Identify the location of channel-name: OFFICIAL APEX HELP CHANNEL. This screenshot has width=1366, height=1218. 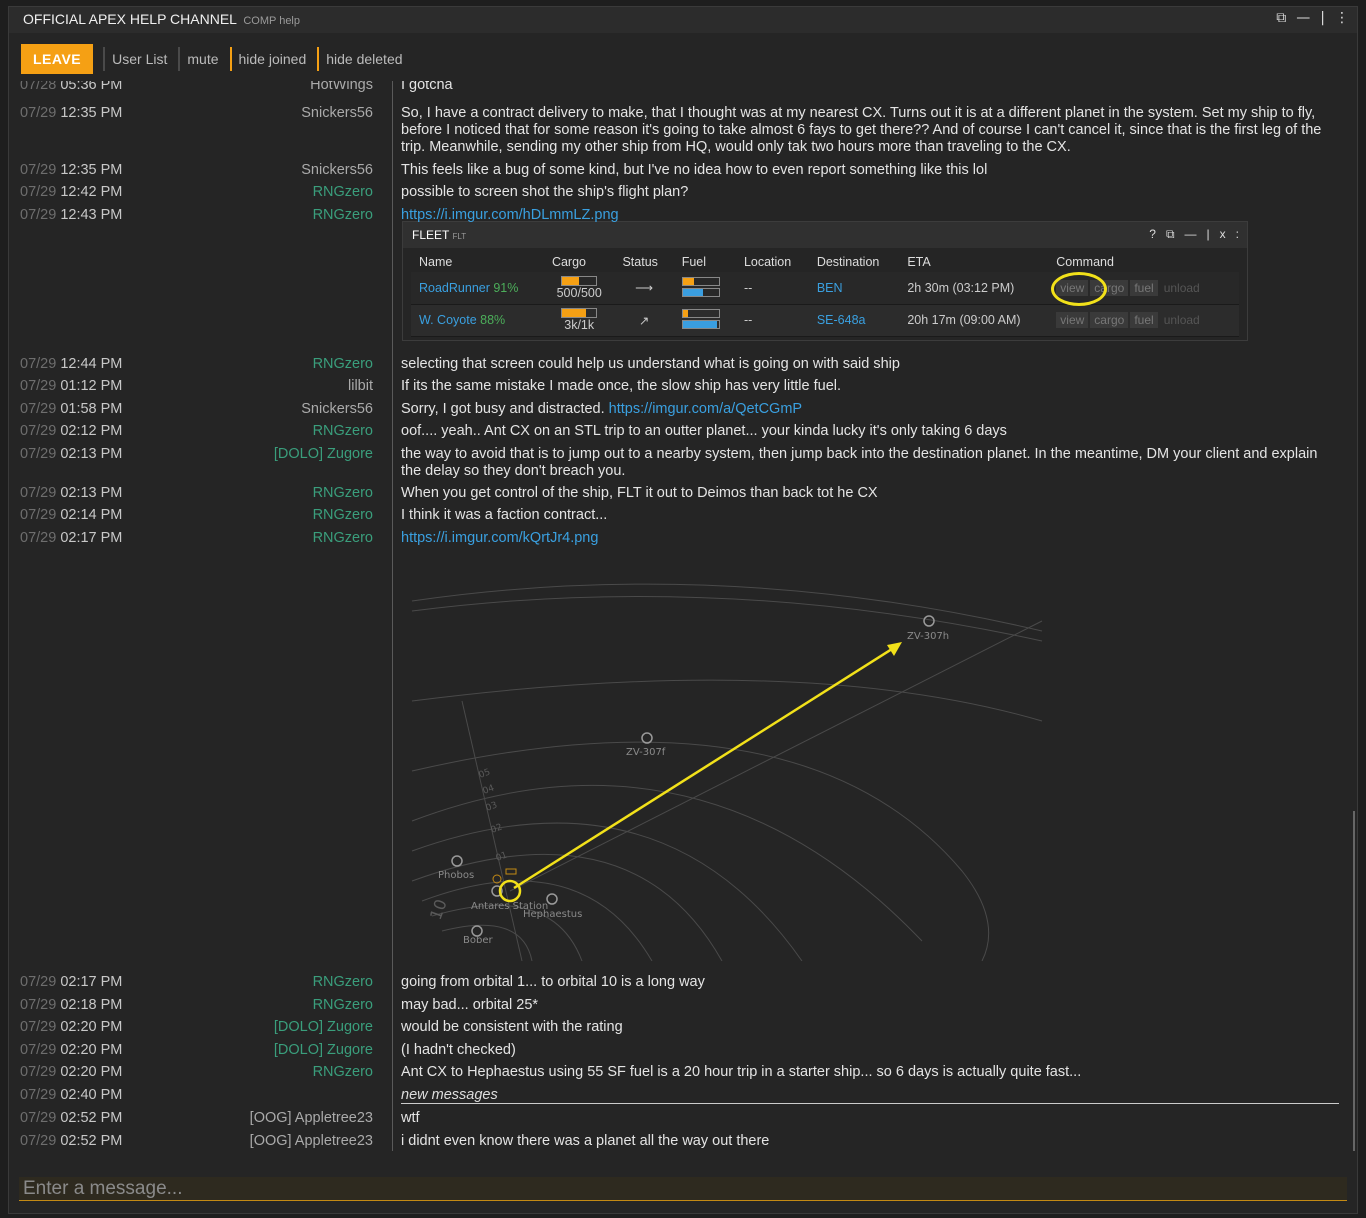
(130, 19).